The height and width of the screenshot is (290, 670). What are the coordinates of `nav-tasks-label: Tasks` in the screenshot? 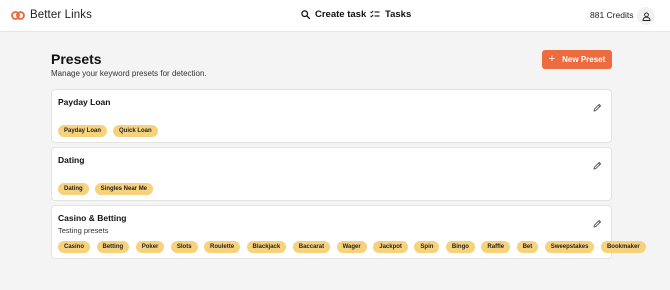 It's located at (398, 14).